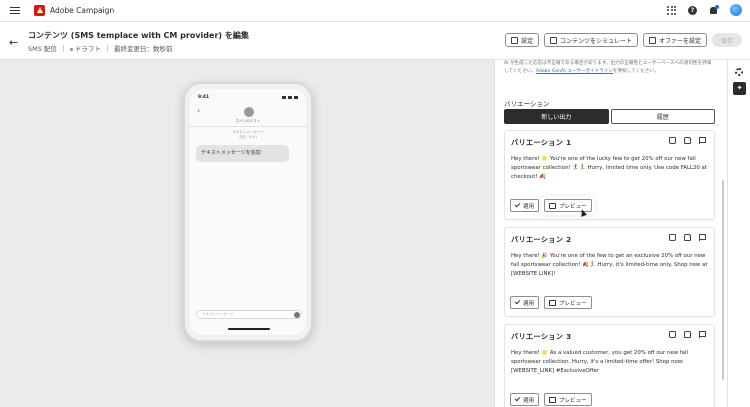 This screenshot has height=407, width=750. I want to click on avatar, so click(736, 10).